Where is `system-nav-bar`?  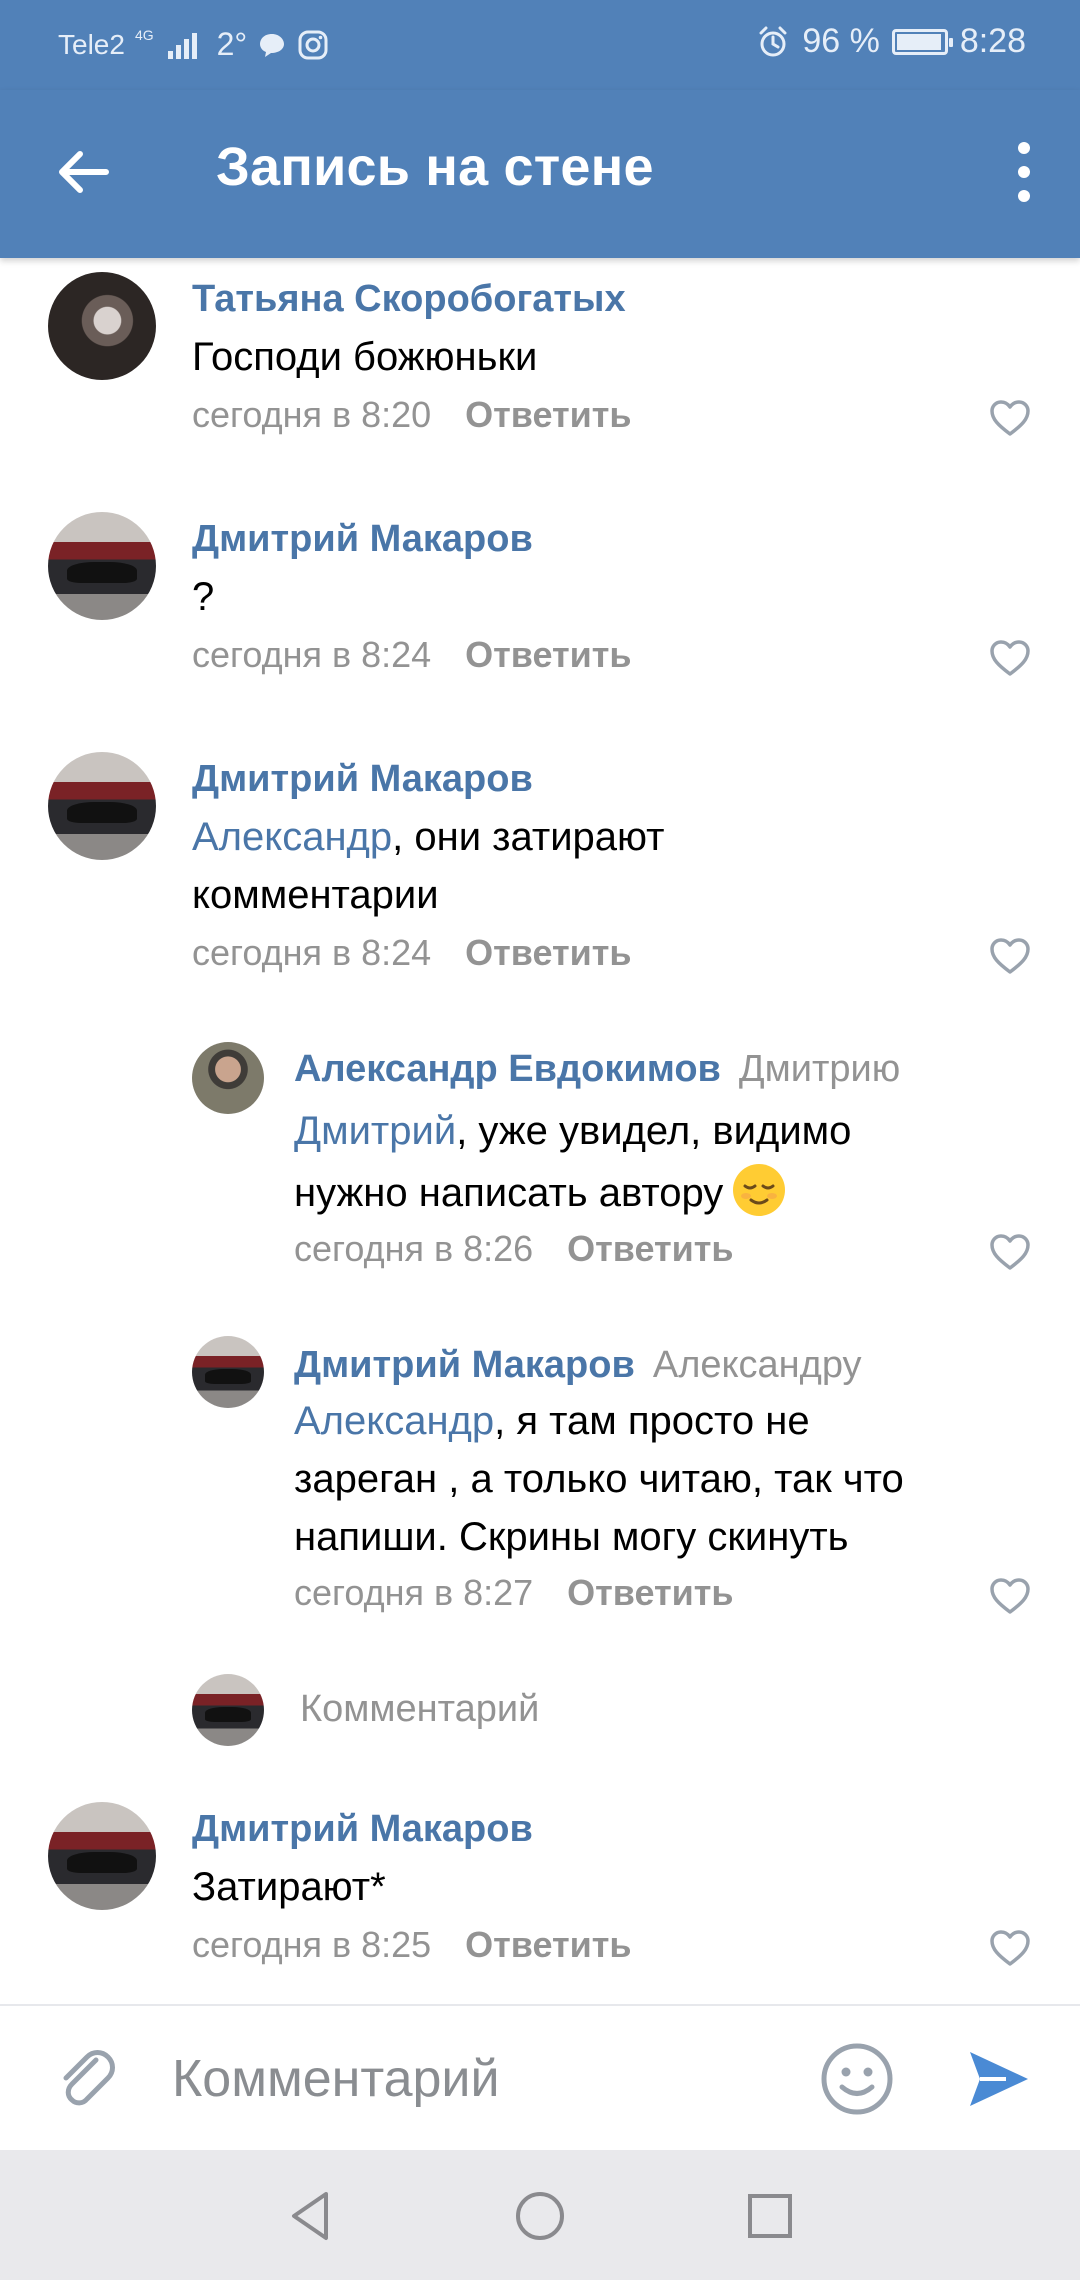 system-nav-bar is located at coordinates (540, 2215).